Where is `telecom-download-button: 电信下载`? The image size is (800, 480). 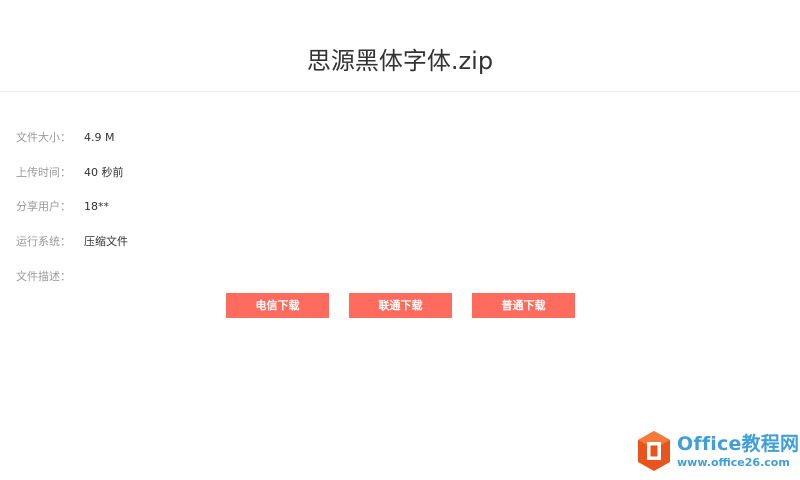 telecom-download-button: 电信下载 is located at coordinates (277, 305).